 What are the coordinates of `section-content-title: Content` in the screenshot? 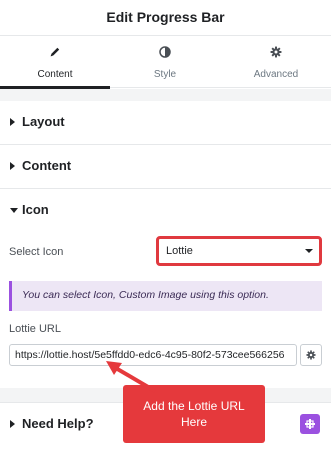 It's located at (47, 165).